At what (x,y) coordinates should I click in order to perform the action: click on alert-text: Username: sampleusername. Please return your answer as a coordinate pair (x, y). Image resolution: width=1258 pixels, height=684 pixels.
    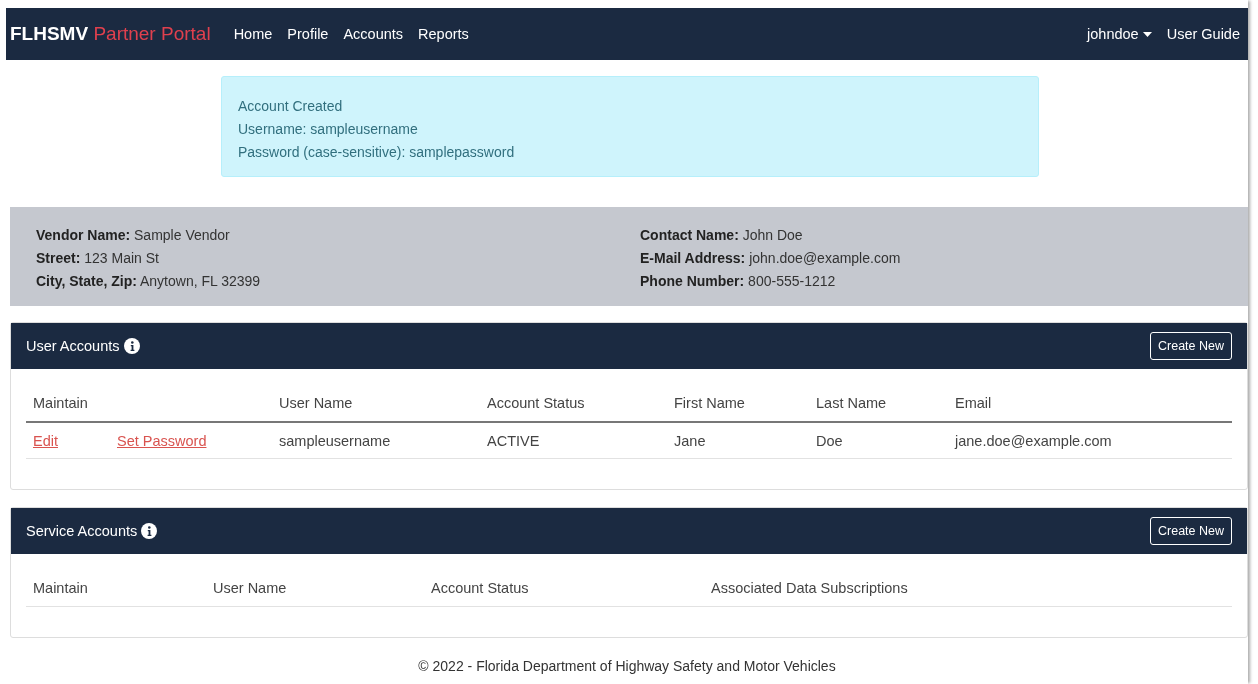
    Looking at the image, I should click on (328, 129).